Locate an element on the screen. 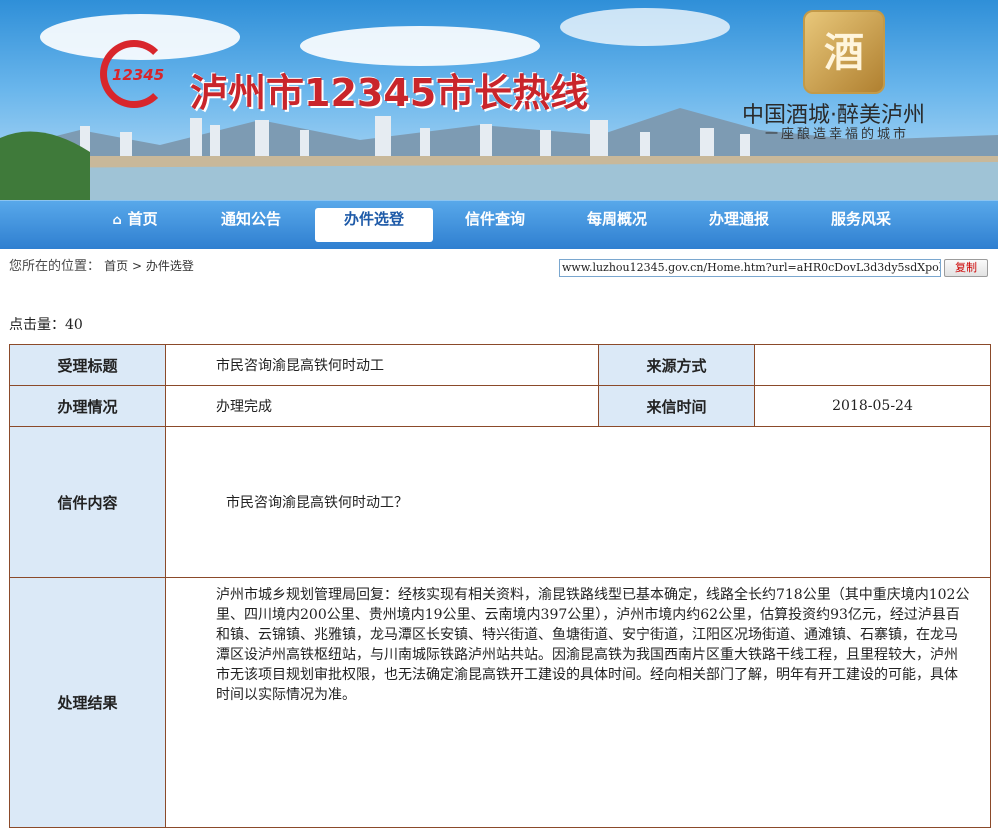 The height and width of the screenshot is (828, 998). date-value: 2018-05-24 is located at coordinates (872, 406).